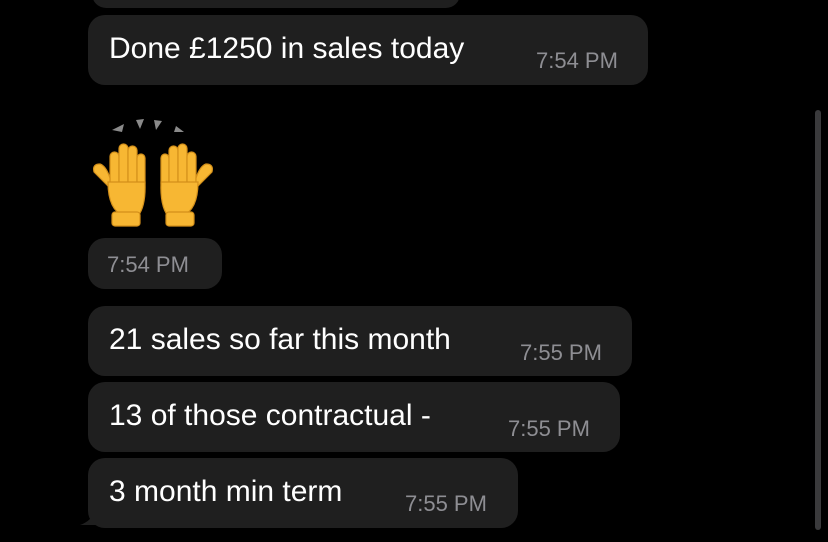 Image resolution: width=828 pixels, height=542 pixels. I want to click on scrollbar, so click(818, 320).